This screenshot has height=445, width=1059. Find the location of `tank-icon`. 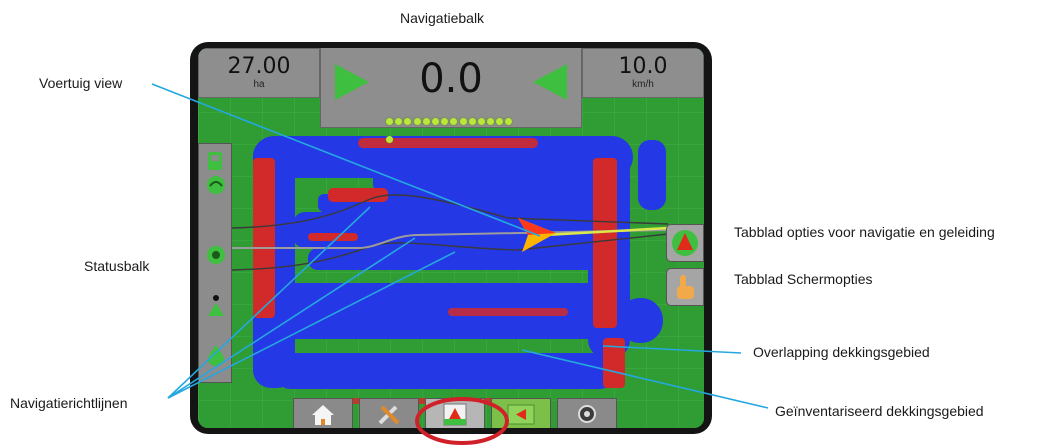

tank-icon is located at coordinates (216, 355).